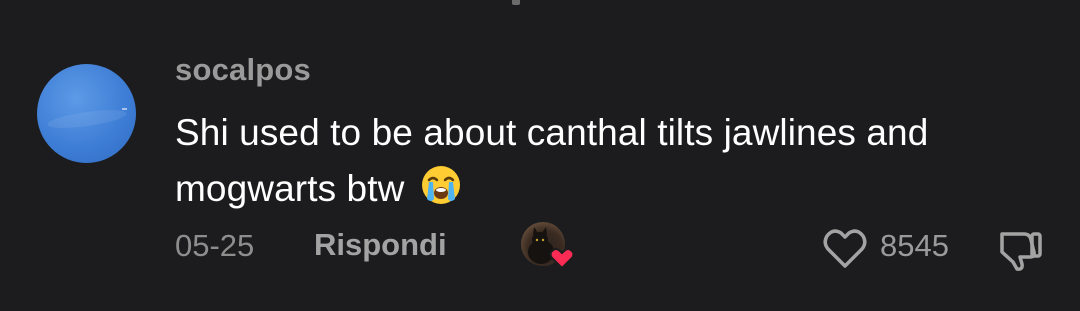  Describe the element at coordinates (549, 246) in the screenshot. I see `creator-liked-badge` at that location.